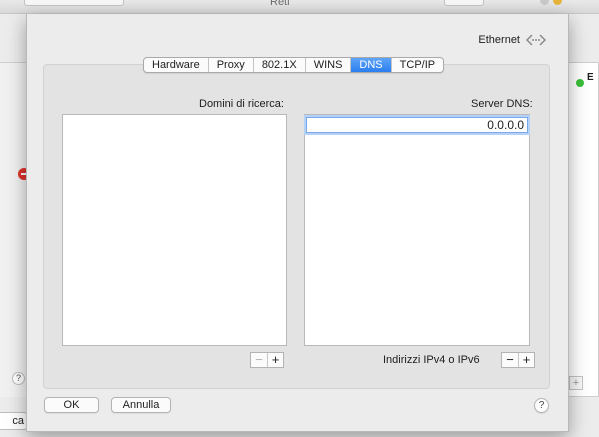 The image size is (599, 437). What do you see at coordinates (590, 77) in the screenshot?
I see `service-name-fragment: E` at bounding box center [590, 77].